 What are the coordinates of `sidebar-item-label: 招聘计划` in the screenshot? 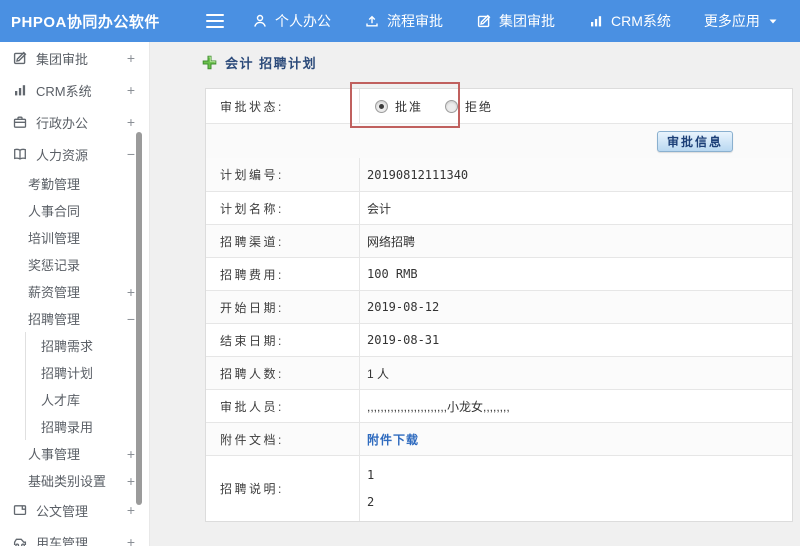 It's located at (67, 373).